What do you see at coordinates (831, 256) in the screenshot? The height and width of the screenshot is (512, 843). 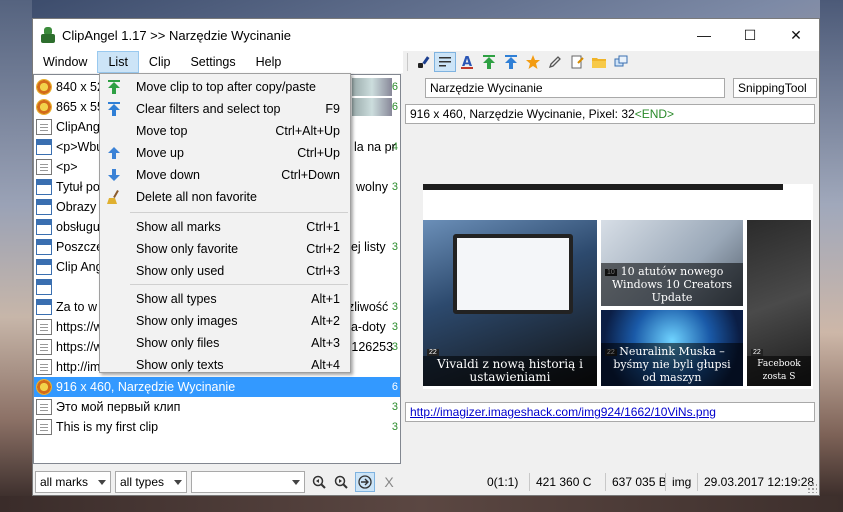 I see `desktop-background-right` at bounding box center [831, 256].